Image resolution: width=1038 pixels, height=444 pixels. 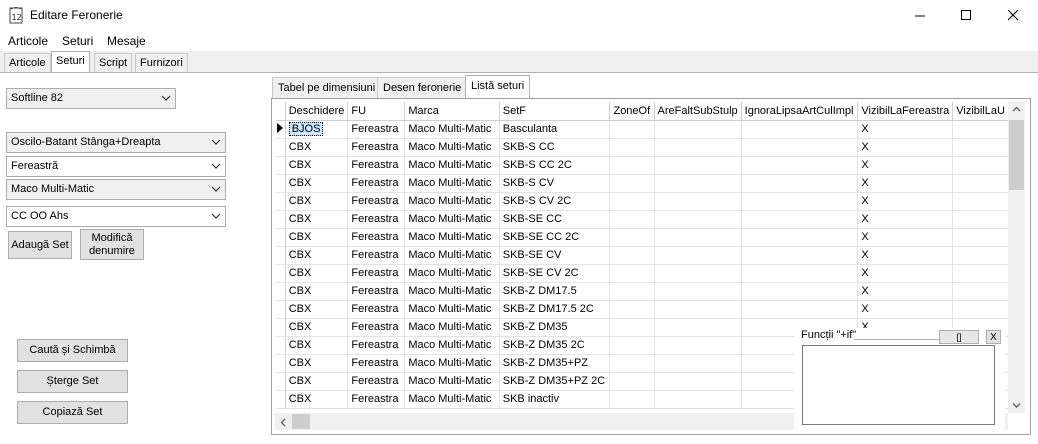 I want to click on column-header: FU, so click(x=376, y=111).